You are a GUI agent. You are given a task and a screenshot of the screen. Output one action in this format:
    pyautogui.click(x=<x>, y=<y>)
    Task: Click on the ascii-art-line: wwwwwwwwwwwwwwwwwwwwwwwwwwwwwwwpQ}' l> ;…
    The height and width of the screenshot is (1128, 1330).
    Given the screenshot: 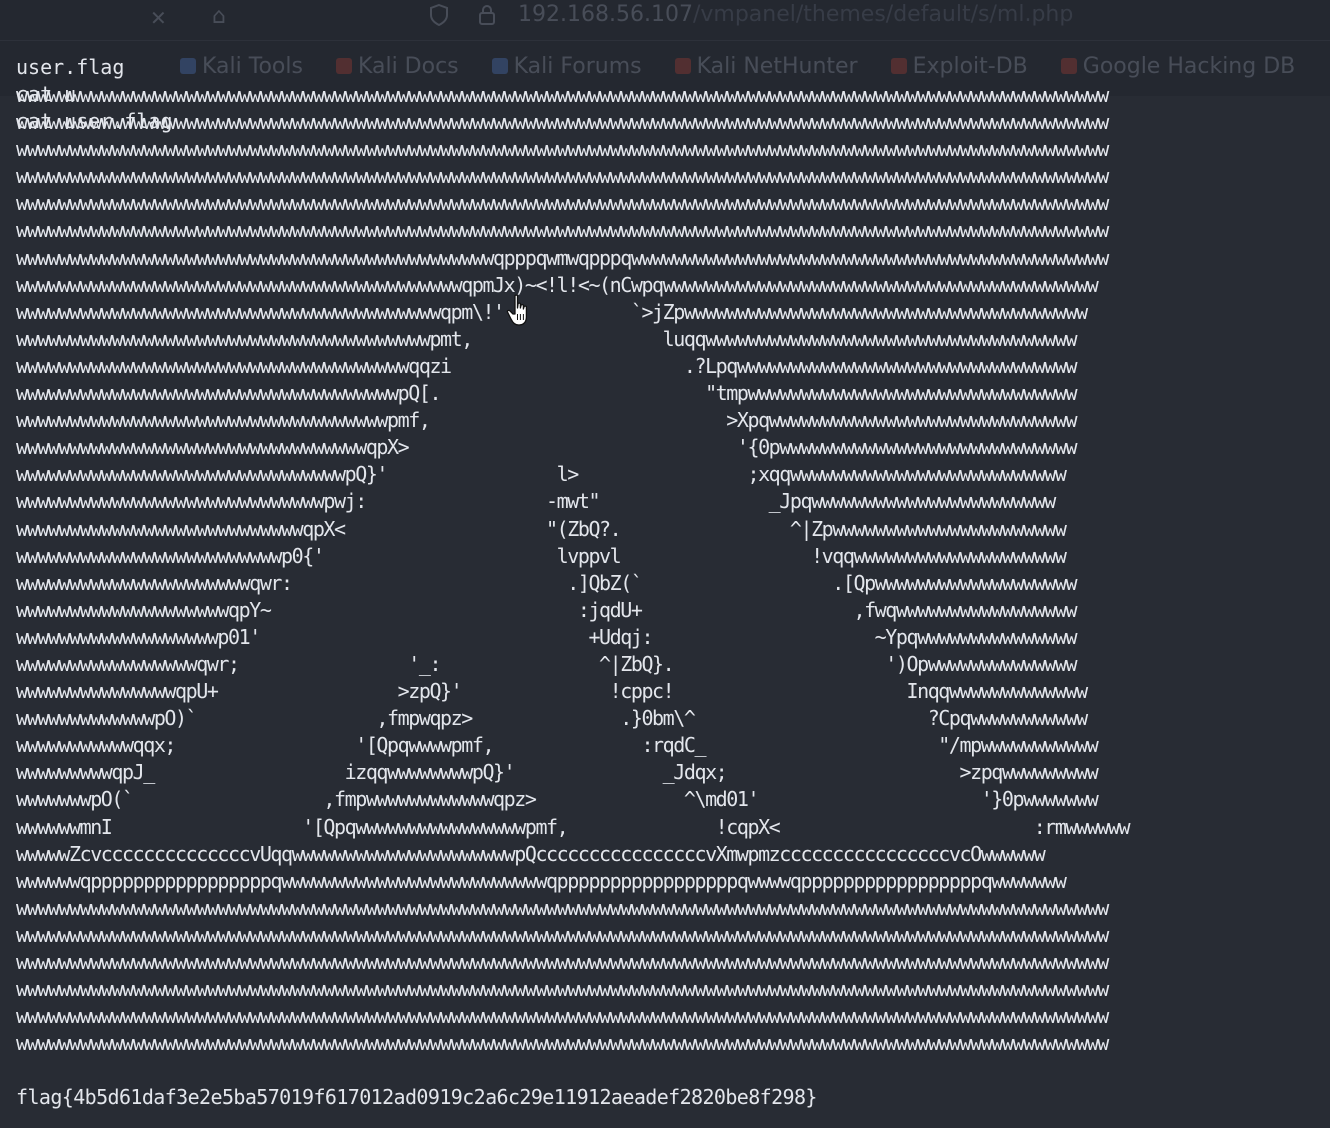 What is the action you would take?
    pyautogui.click(x=541, y=474)
    